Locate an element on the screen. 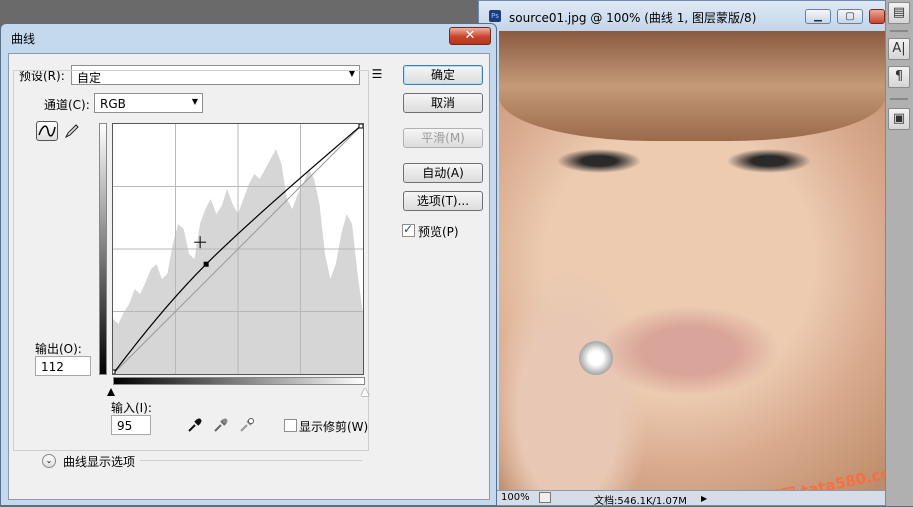  curve-graph is located at coordinates (237, 249).